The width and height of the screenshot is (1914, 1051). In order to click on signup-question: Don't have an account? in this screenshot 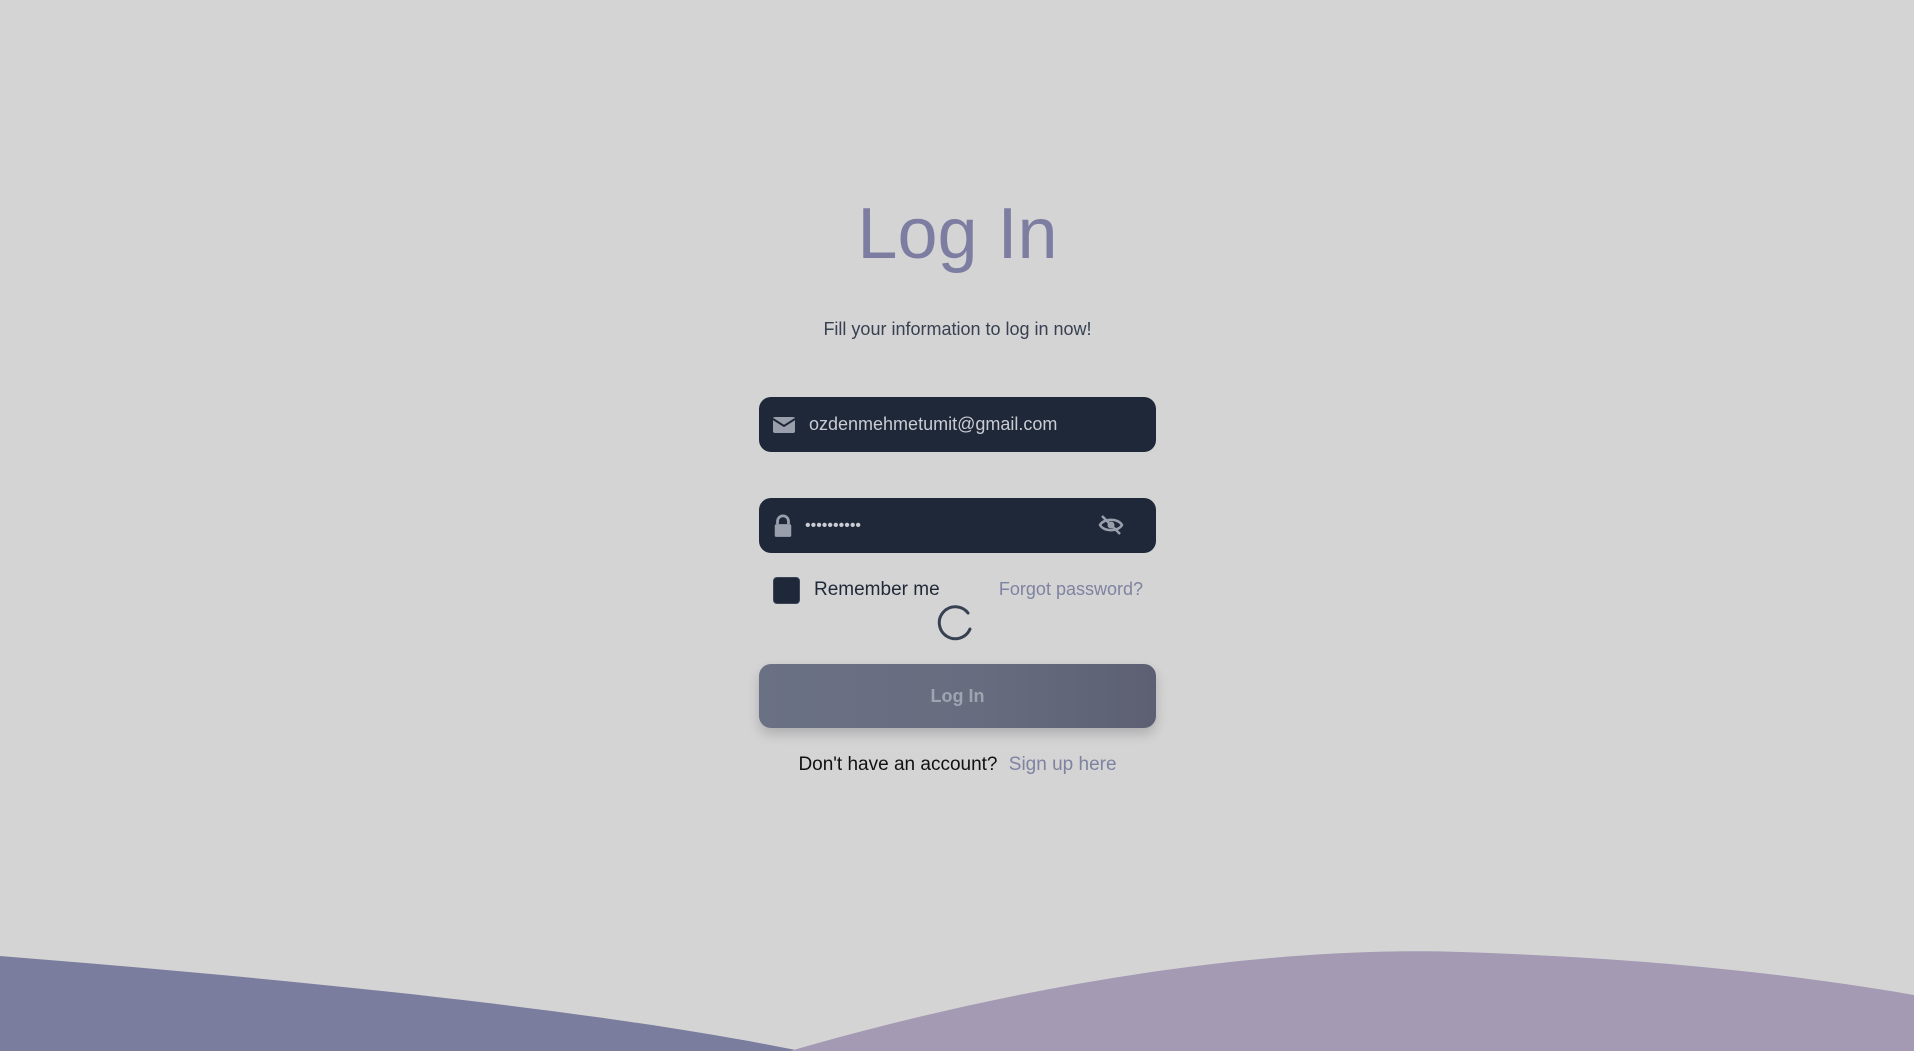, I will do `click(898, 764)`.